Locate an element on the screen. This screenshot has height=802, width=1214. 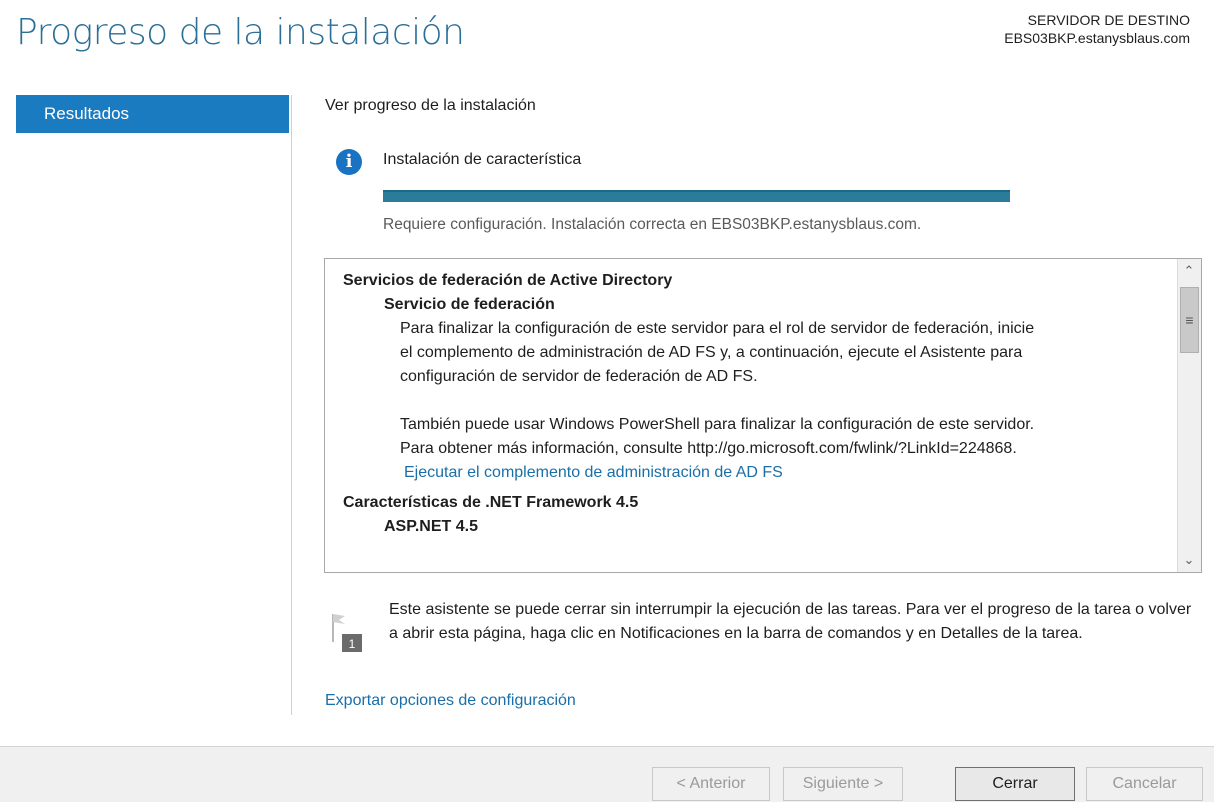
info-icon: i is located at coordinates (349, 162).